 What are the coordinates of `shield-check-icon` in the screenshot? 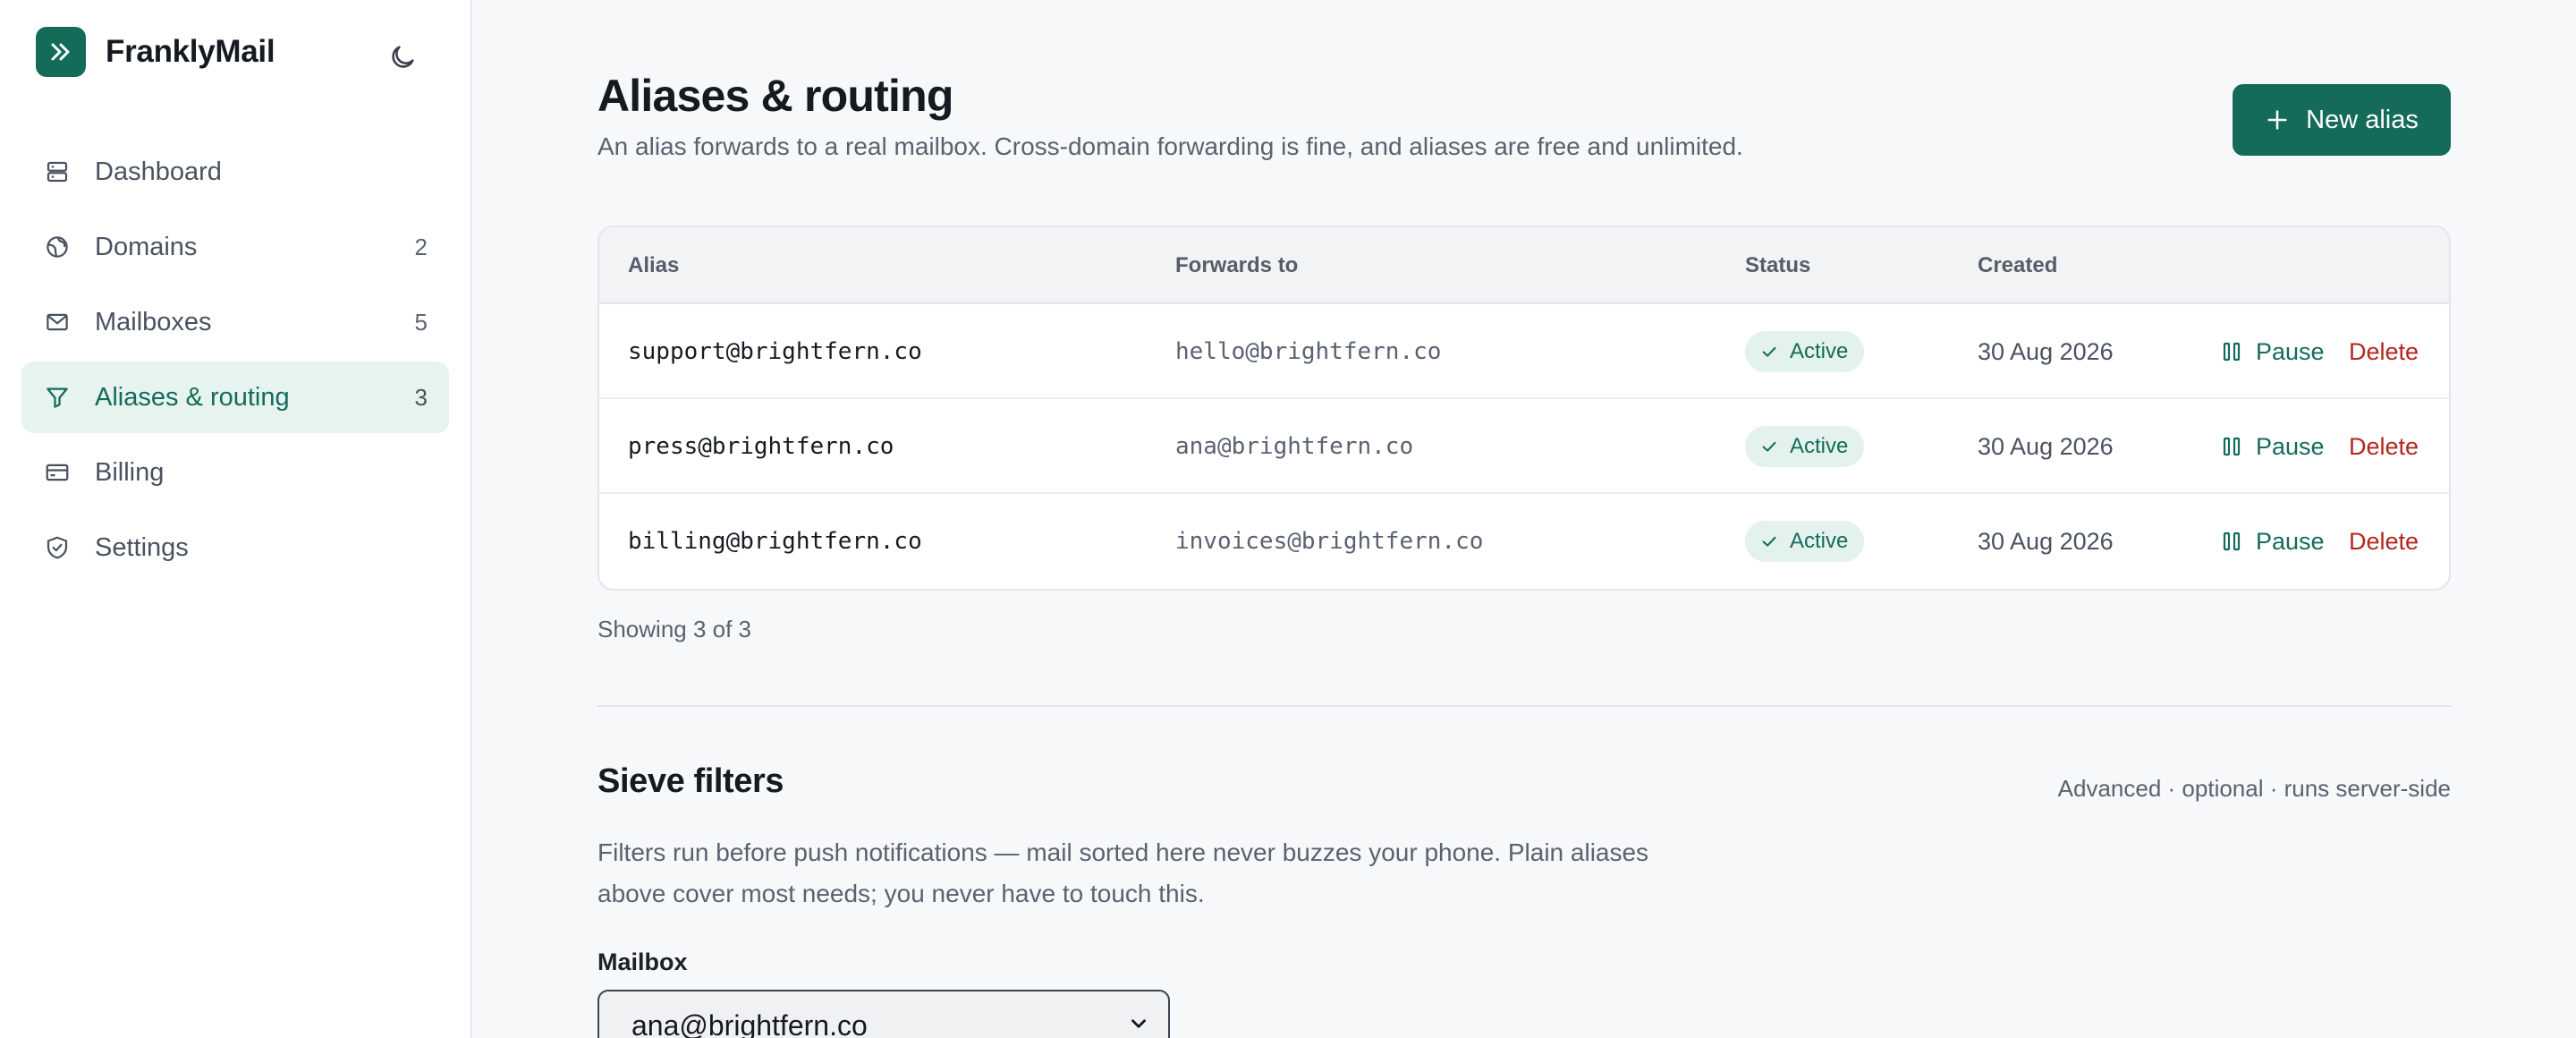 It's located at (57, 547).